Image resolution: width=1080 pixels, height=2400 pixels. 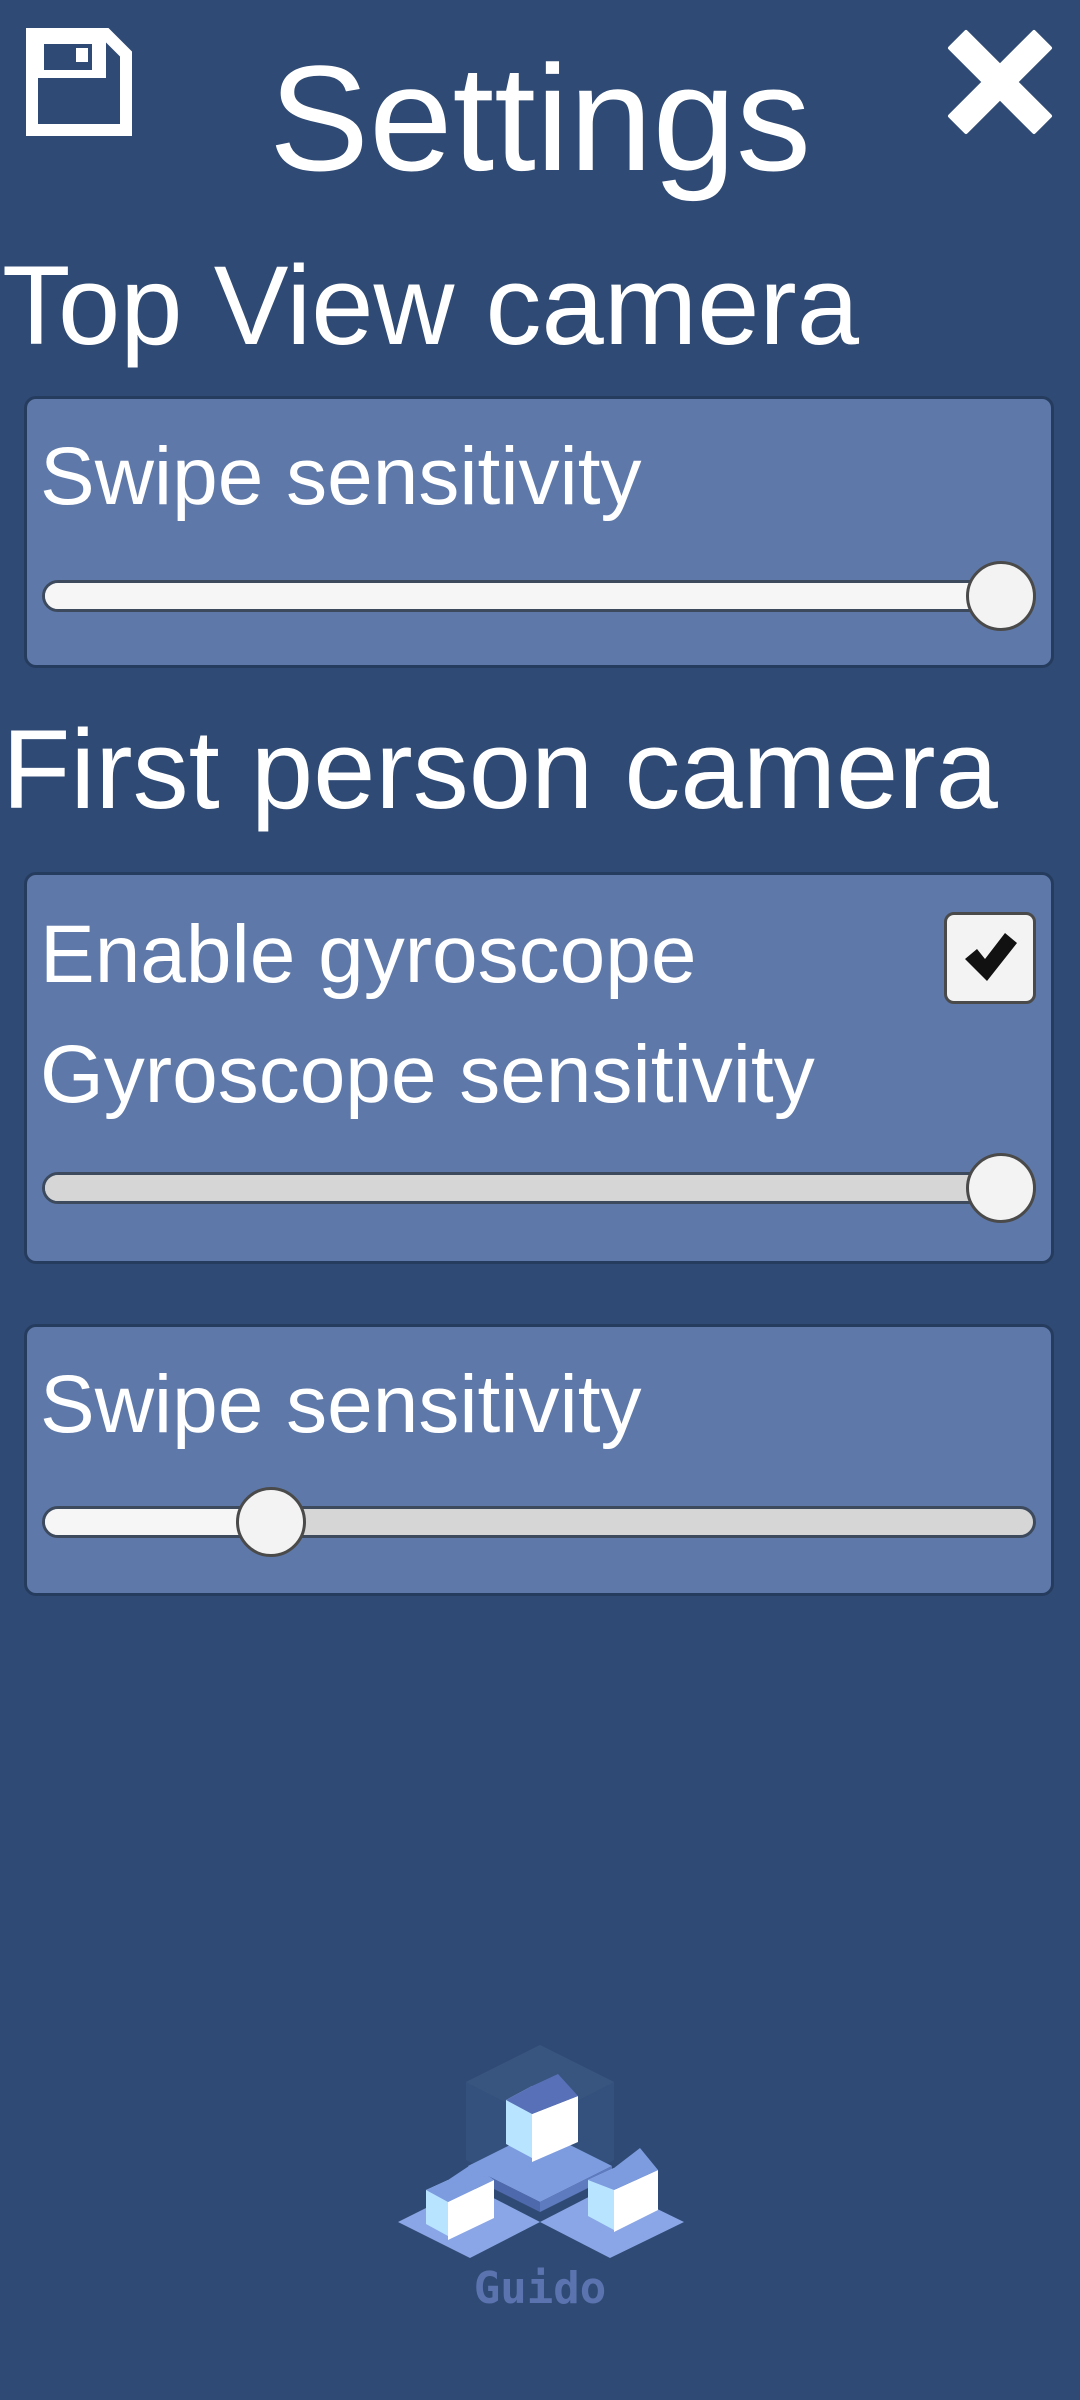 I want to click on page-title: Settings, so click(x=540, y=118).